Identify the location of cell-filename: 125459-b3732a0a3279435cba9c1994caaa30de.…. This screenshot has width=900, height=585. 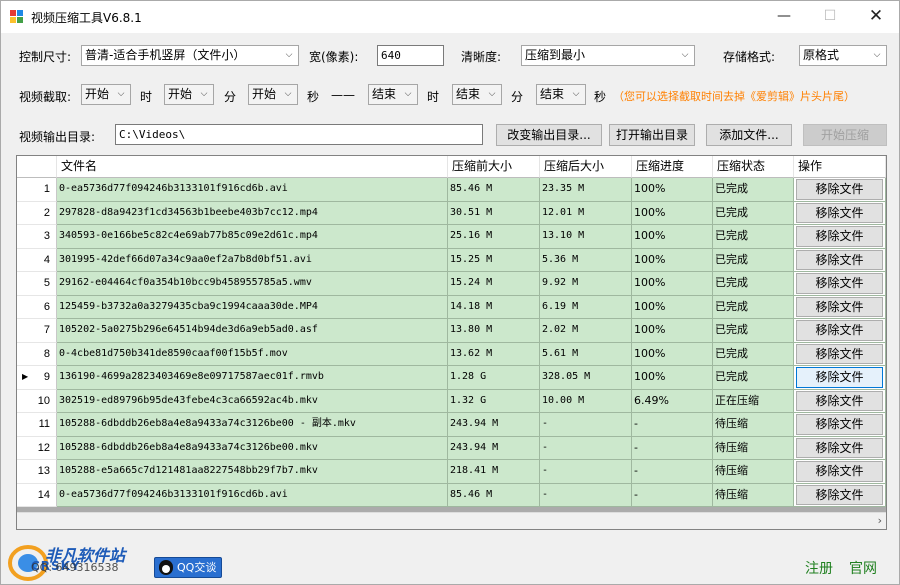
(252, 307).